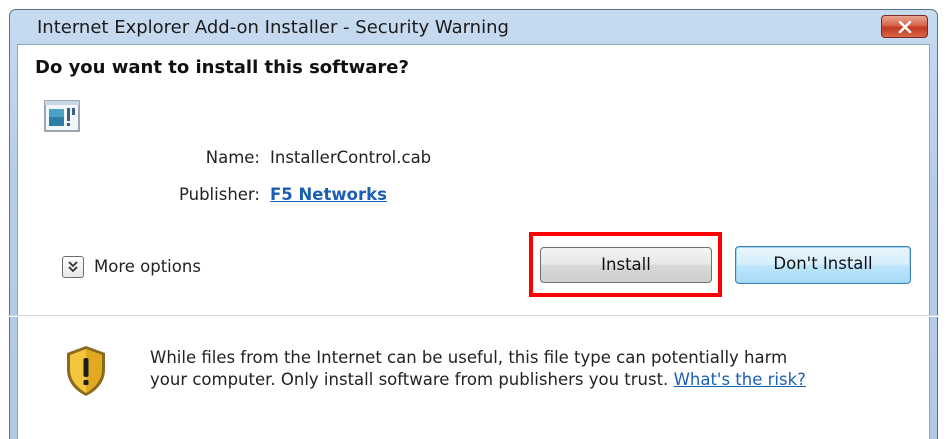  What do you see at coordinates (219, 194) in the screenshot?
I see `publisher-label: Publisher:` at bounding box center [219, 194].